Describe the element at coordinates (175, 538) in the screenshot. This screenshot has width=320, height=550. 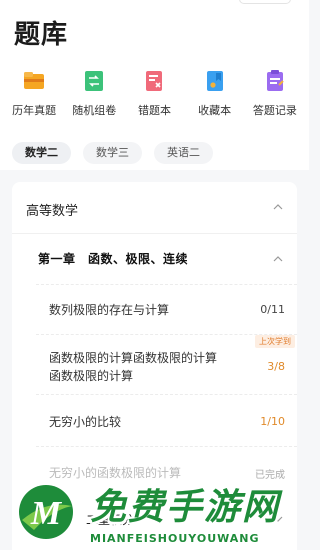
I see `watermark-subtitle: MIANFEISHOUYOUWANG` at that location.